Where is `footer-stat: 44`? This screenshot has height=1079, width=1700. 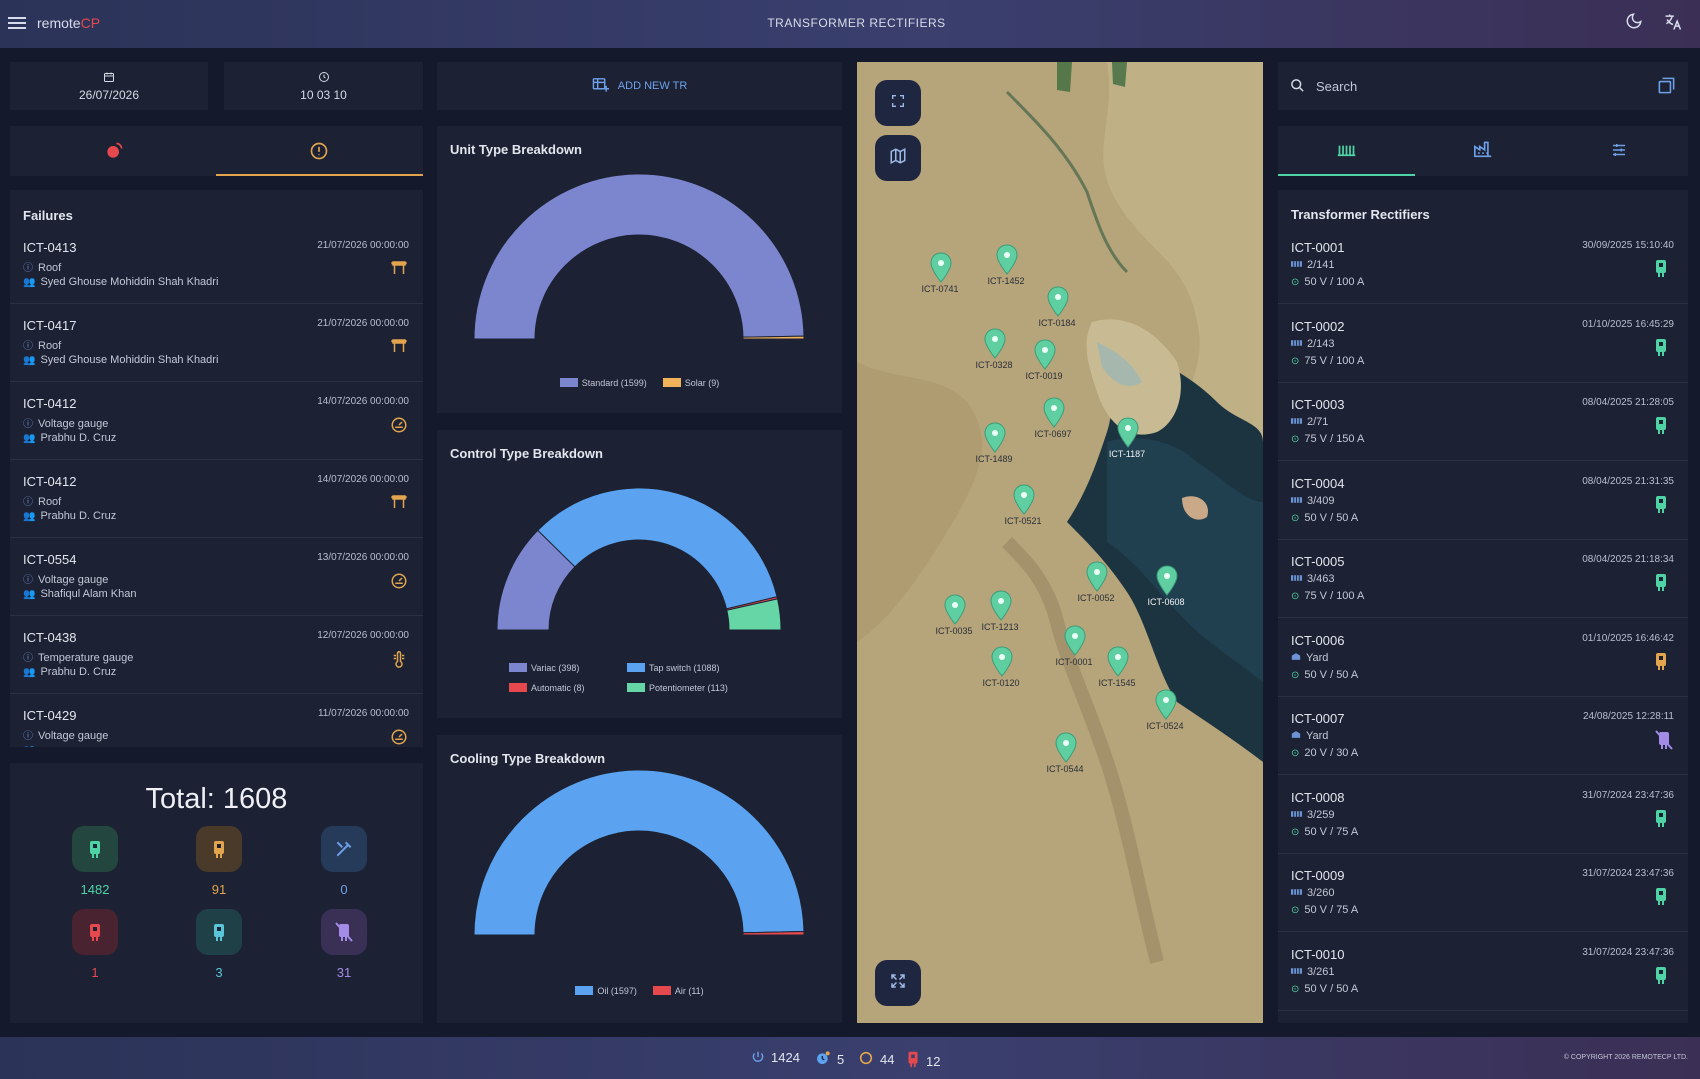
footer-stat: 44 is located at coordinates (876, 1059).